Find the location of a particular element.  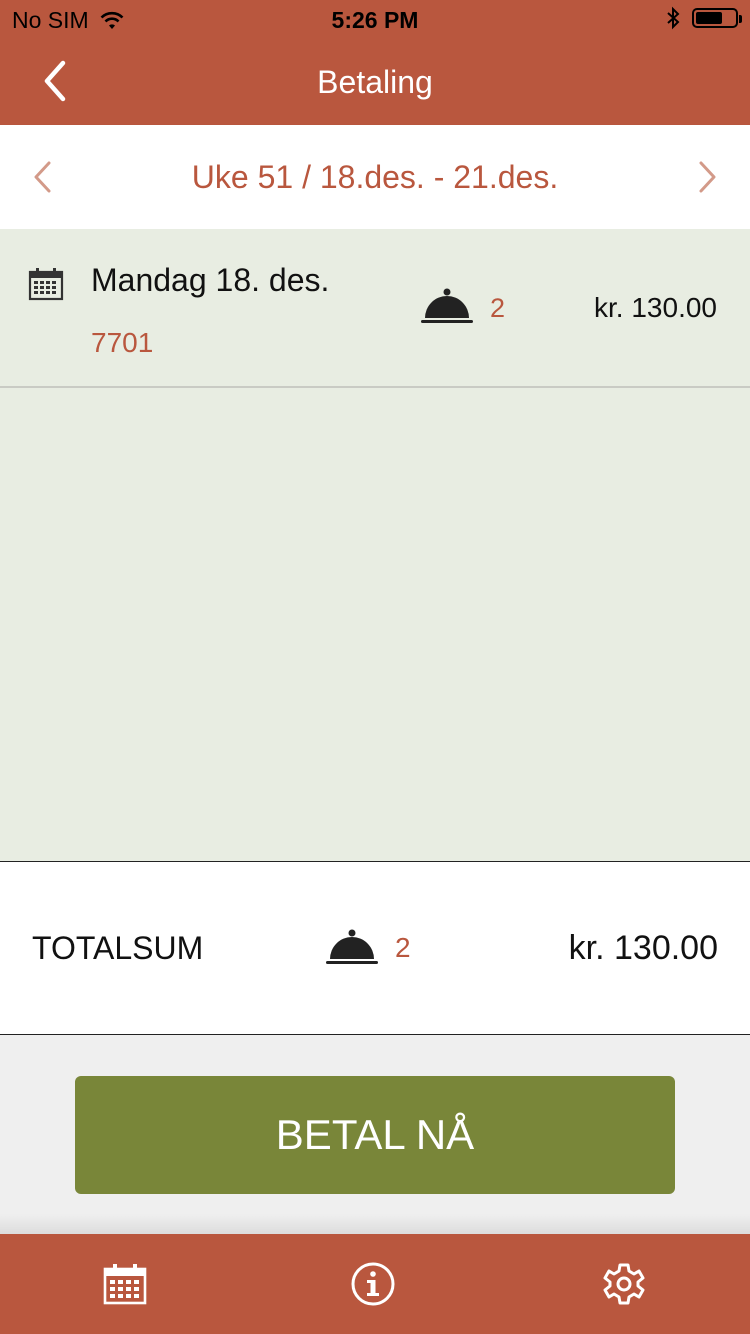

tab-calendar is located at coordinates (125, 1284).